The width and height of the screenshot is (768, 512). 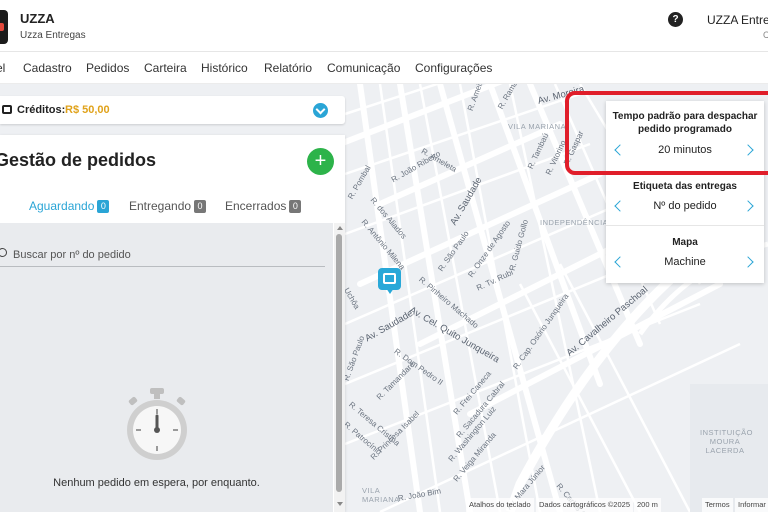 I want to click on keyboard-shortcuts-link: Atalhos do teclado, so click(x=500, y=505).